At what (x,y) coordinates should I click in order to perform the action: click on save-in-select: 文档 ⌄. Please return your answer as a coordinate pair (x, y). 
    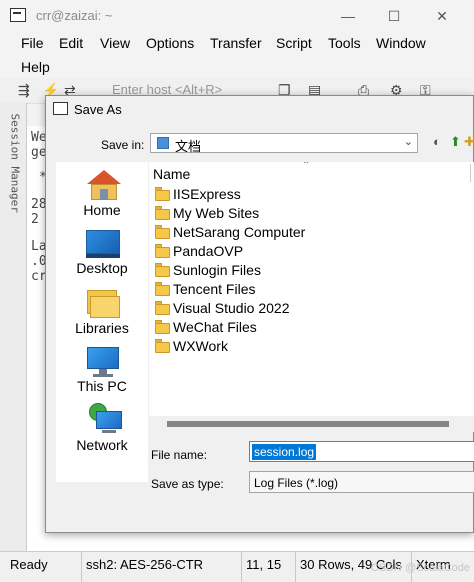
    Looking at the image, I should click on (284, 143).